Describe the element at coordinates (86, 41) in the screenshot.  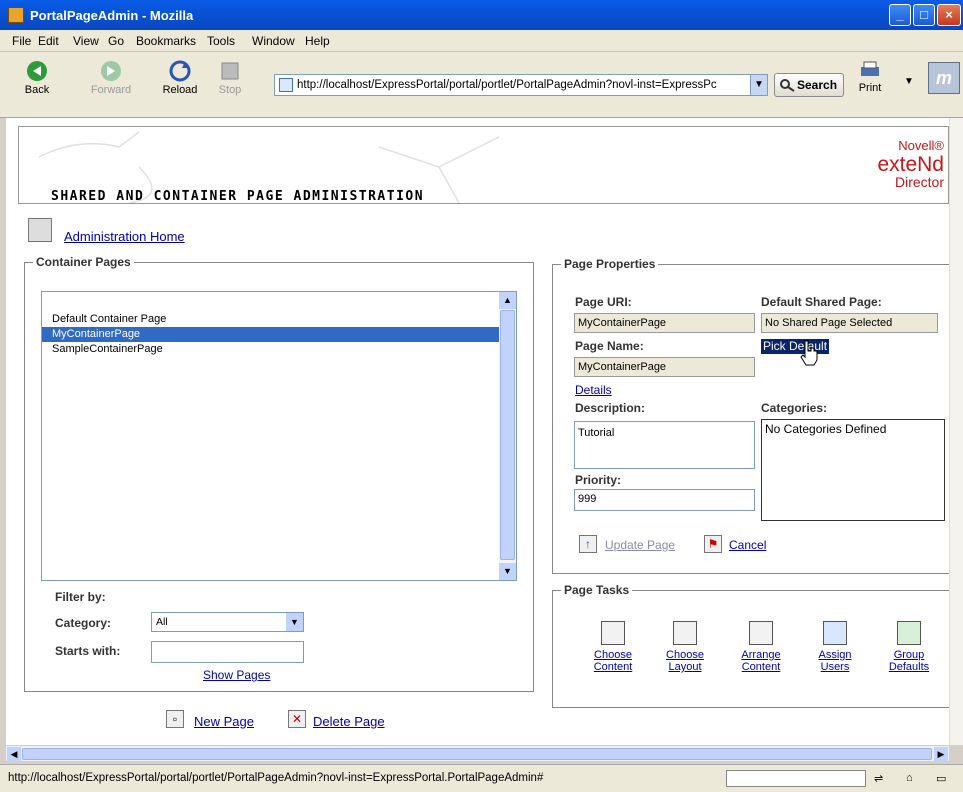
I see `menu-view: View` at that location.